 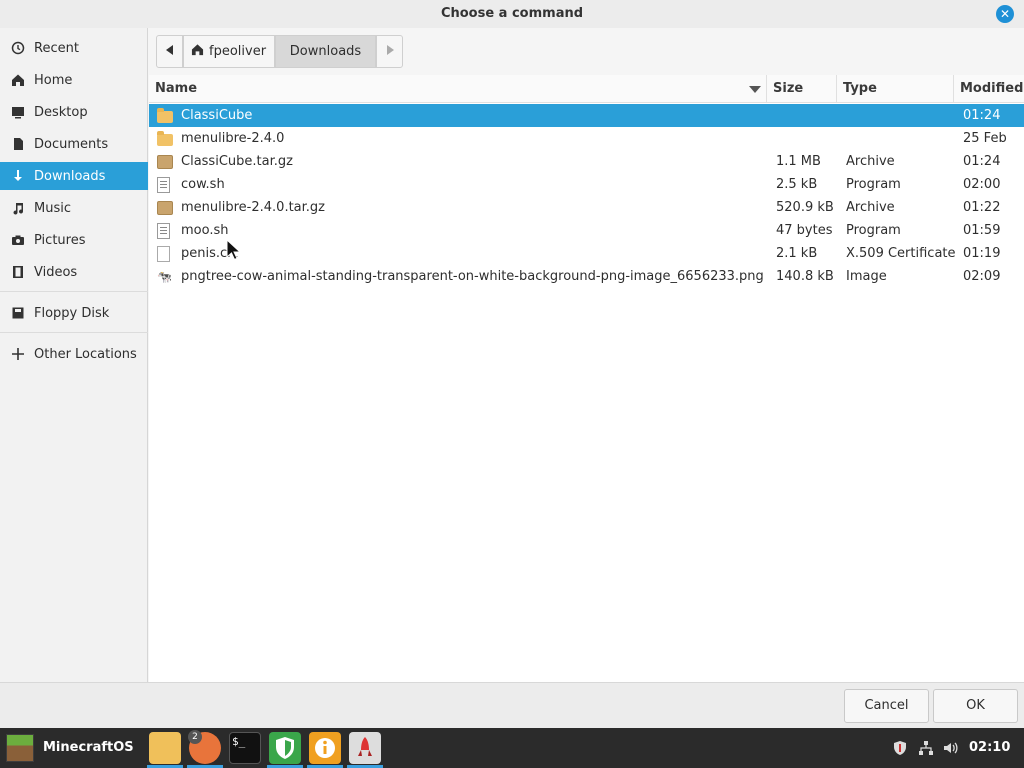 What do you see at coordinates (895, 89) in the screenshot?
I see `column-header-type: Type` at bounding box center [895, 89].